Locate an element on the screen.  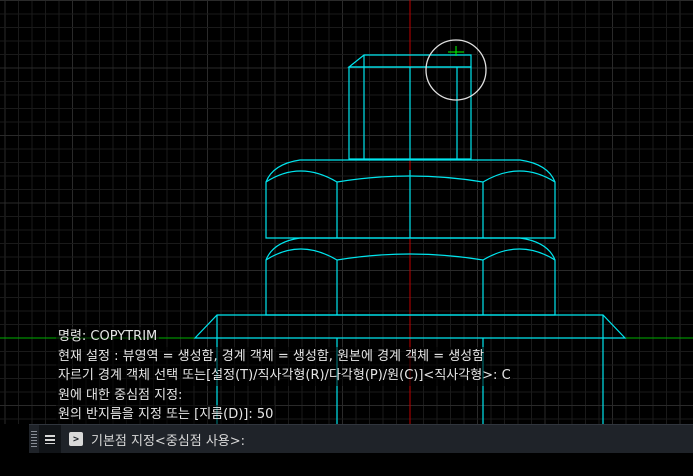
history-line: 명령: COPYTRIM is located at coordinates (108, 337).